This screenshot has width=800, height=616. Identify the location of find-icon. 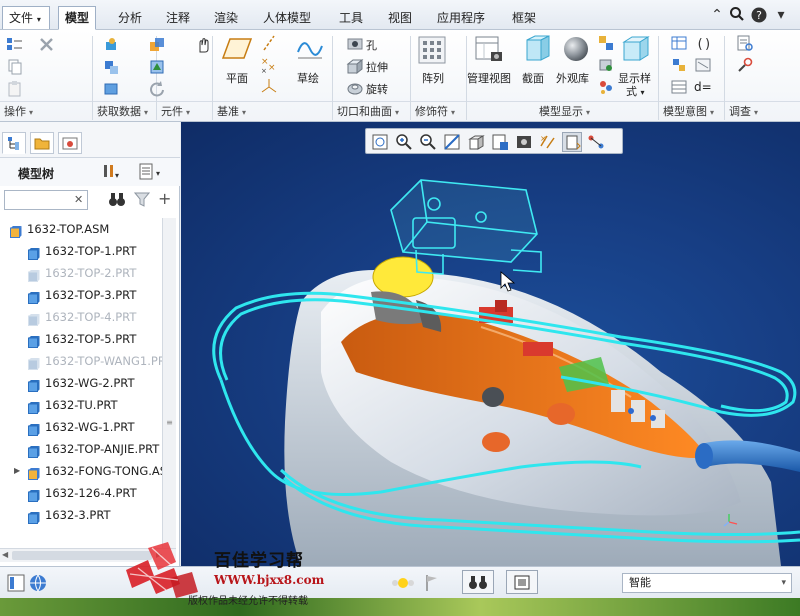
(745, 65).